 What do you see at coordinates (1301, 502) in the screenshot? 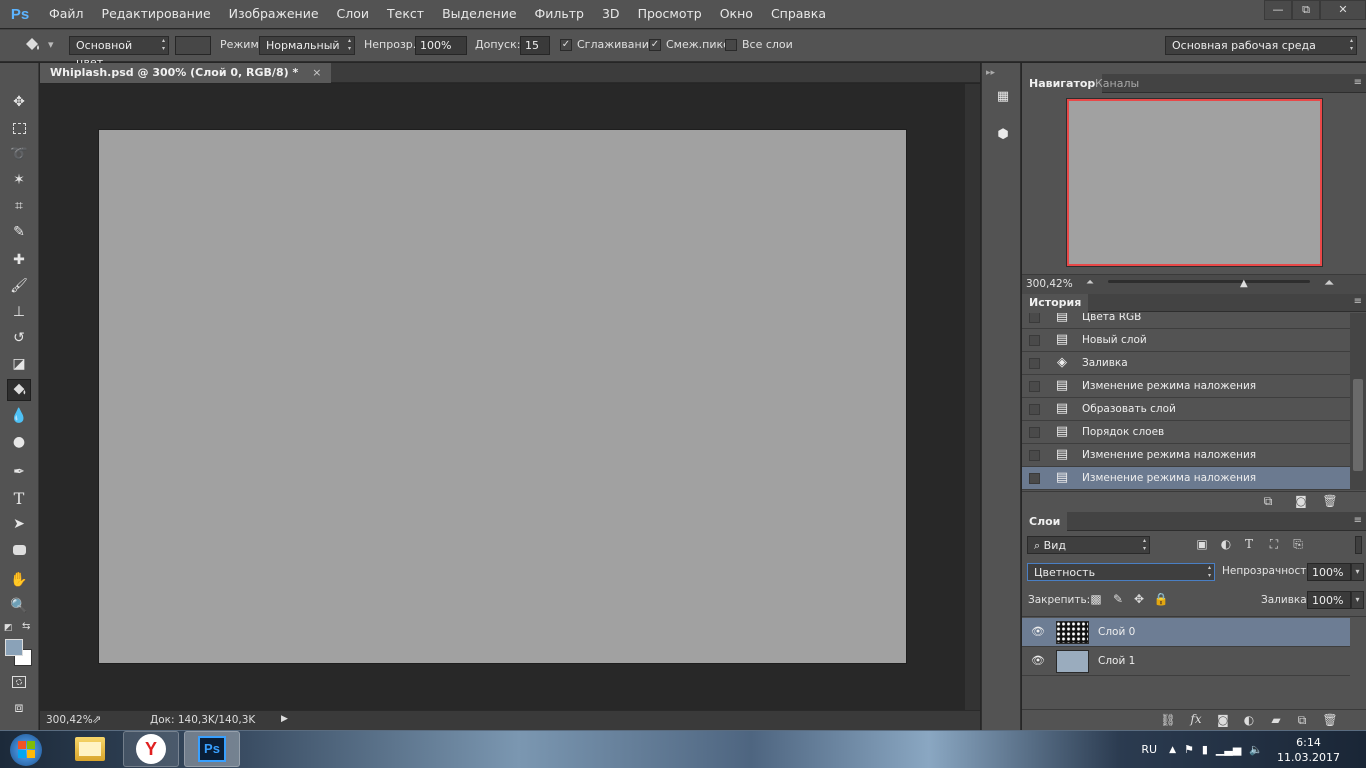
I see `snapshot-camera-icon: ◙` at bounding box center [1301, 502].